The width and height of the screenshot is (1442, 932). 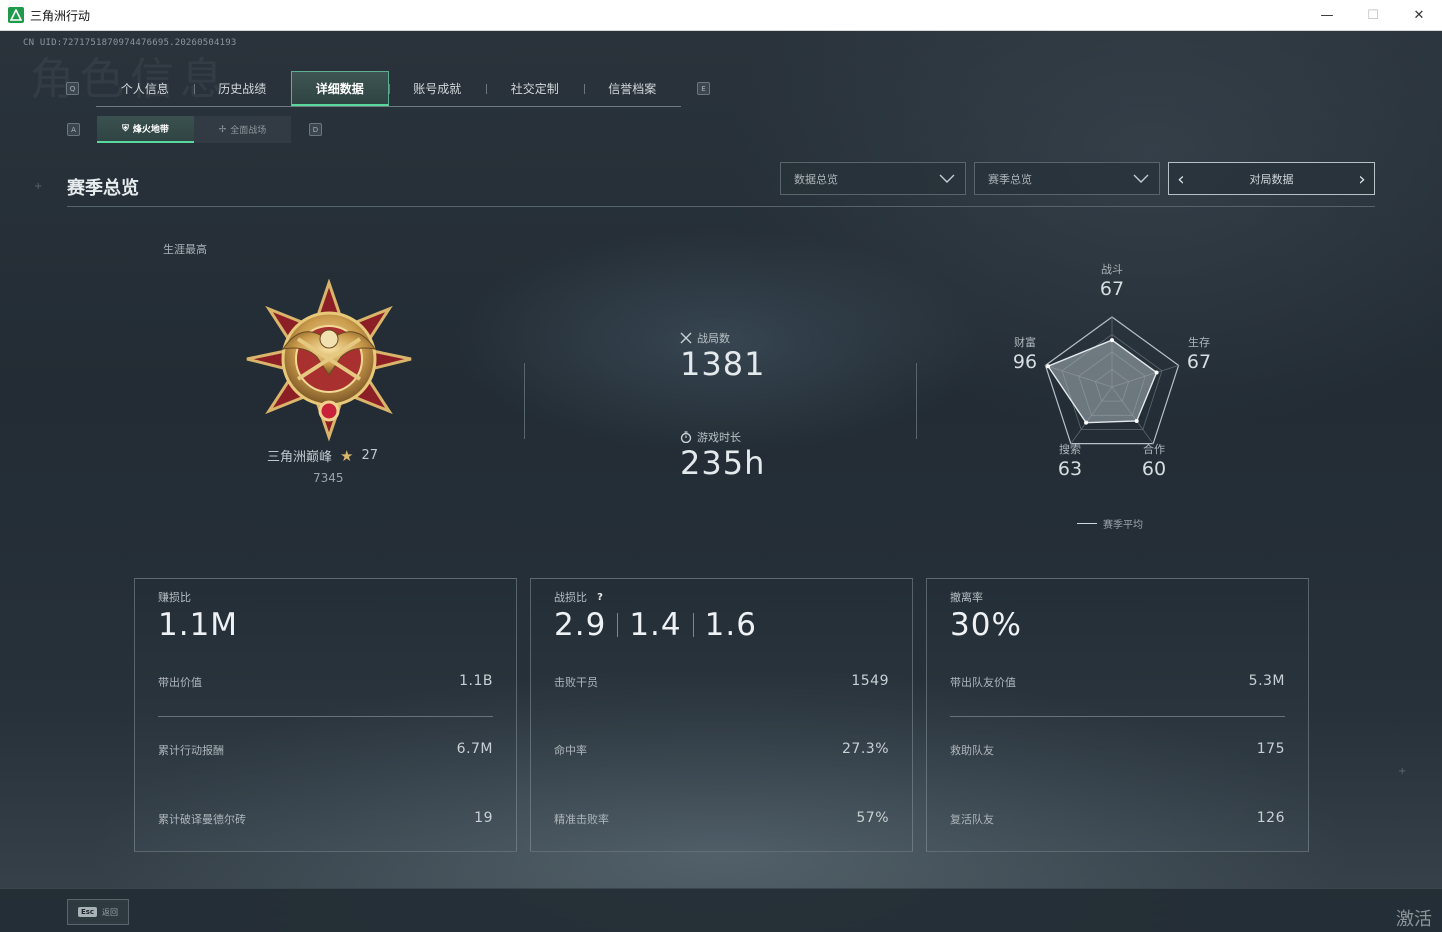 What do you see at coordinates (1419, 15) in the screenshot?
I see `close-button: ✕` at bounding box center [1419, 15].